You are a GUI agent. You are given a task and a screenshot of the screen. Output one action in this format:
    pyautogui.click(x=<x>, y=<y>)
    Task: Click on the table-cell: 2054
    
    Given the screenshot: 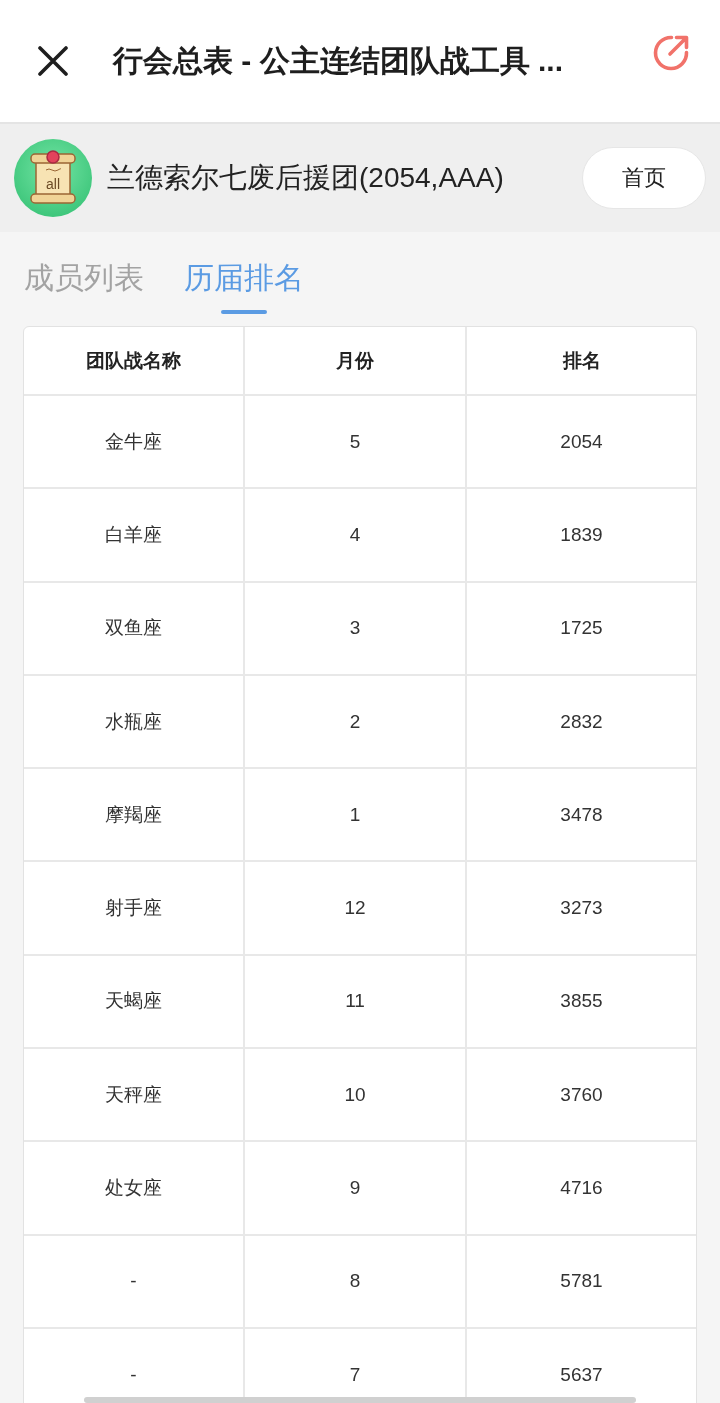 What is the action you would take?
    pyautogui.click(x=581, y=443)
    